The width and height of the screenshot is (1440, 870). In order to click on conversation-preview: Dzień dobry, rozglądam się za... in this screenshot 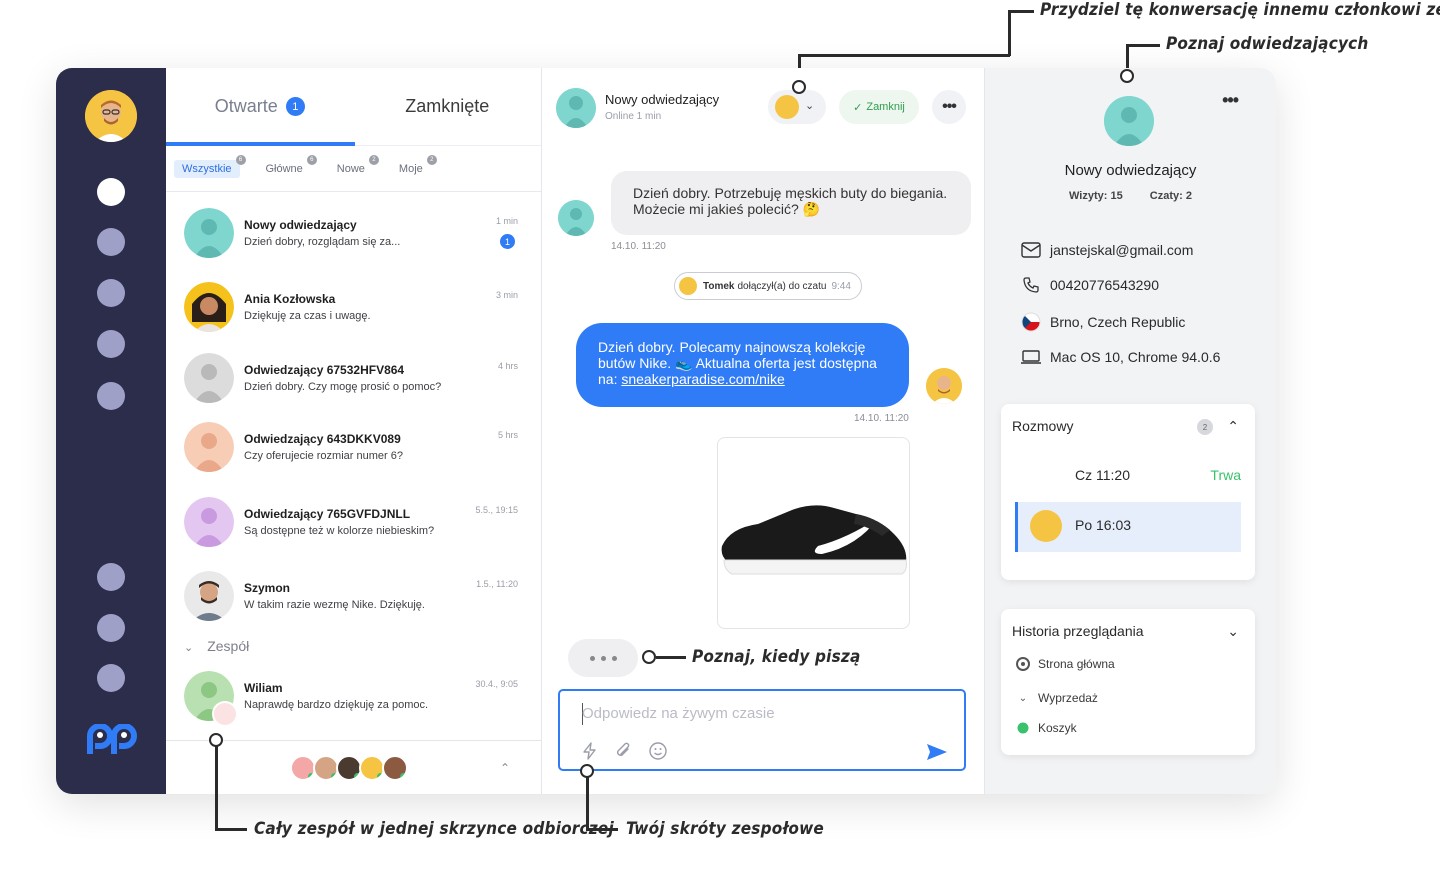, I will do `click(322, 242)`.